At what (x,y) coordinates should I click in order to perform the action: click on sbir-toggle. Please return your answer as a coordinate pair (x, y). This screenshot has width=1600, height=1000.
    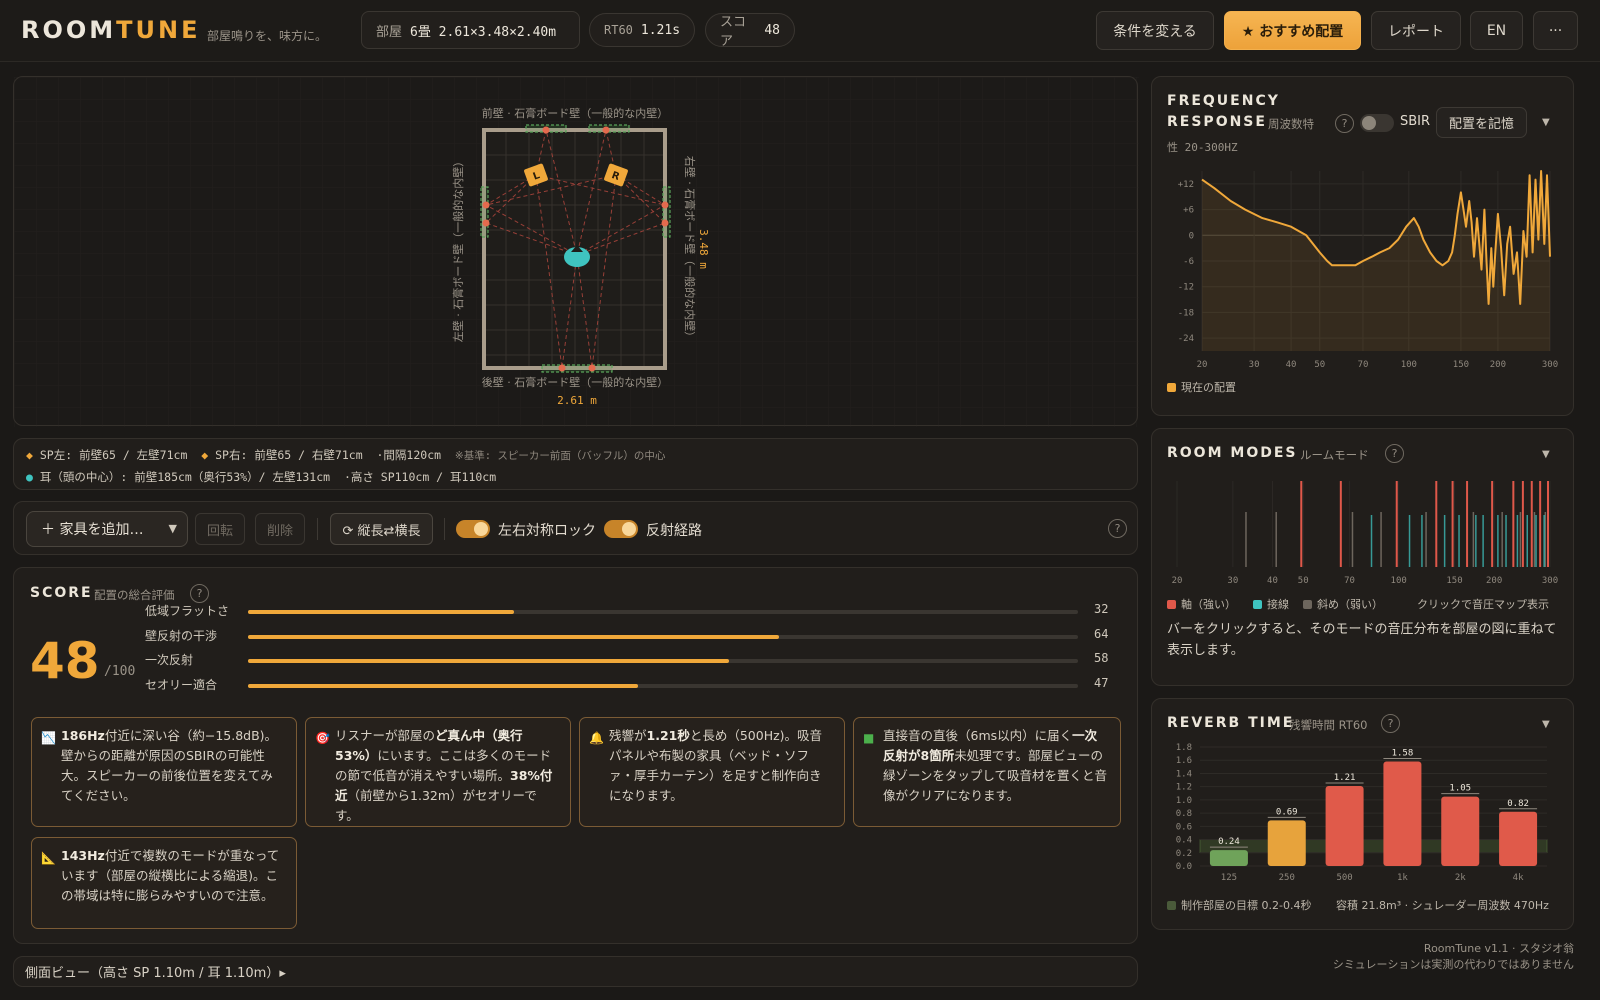
    Looking at the image, I should click on (1377, 123).